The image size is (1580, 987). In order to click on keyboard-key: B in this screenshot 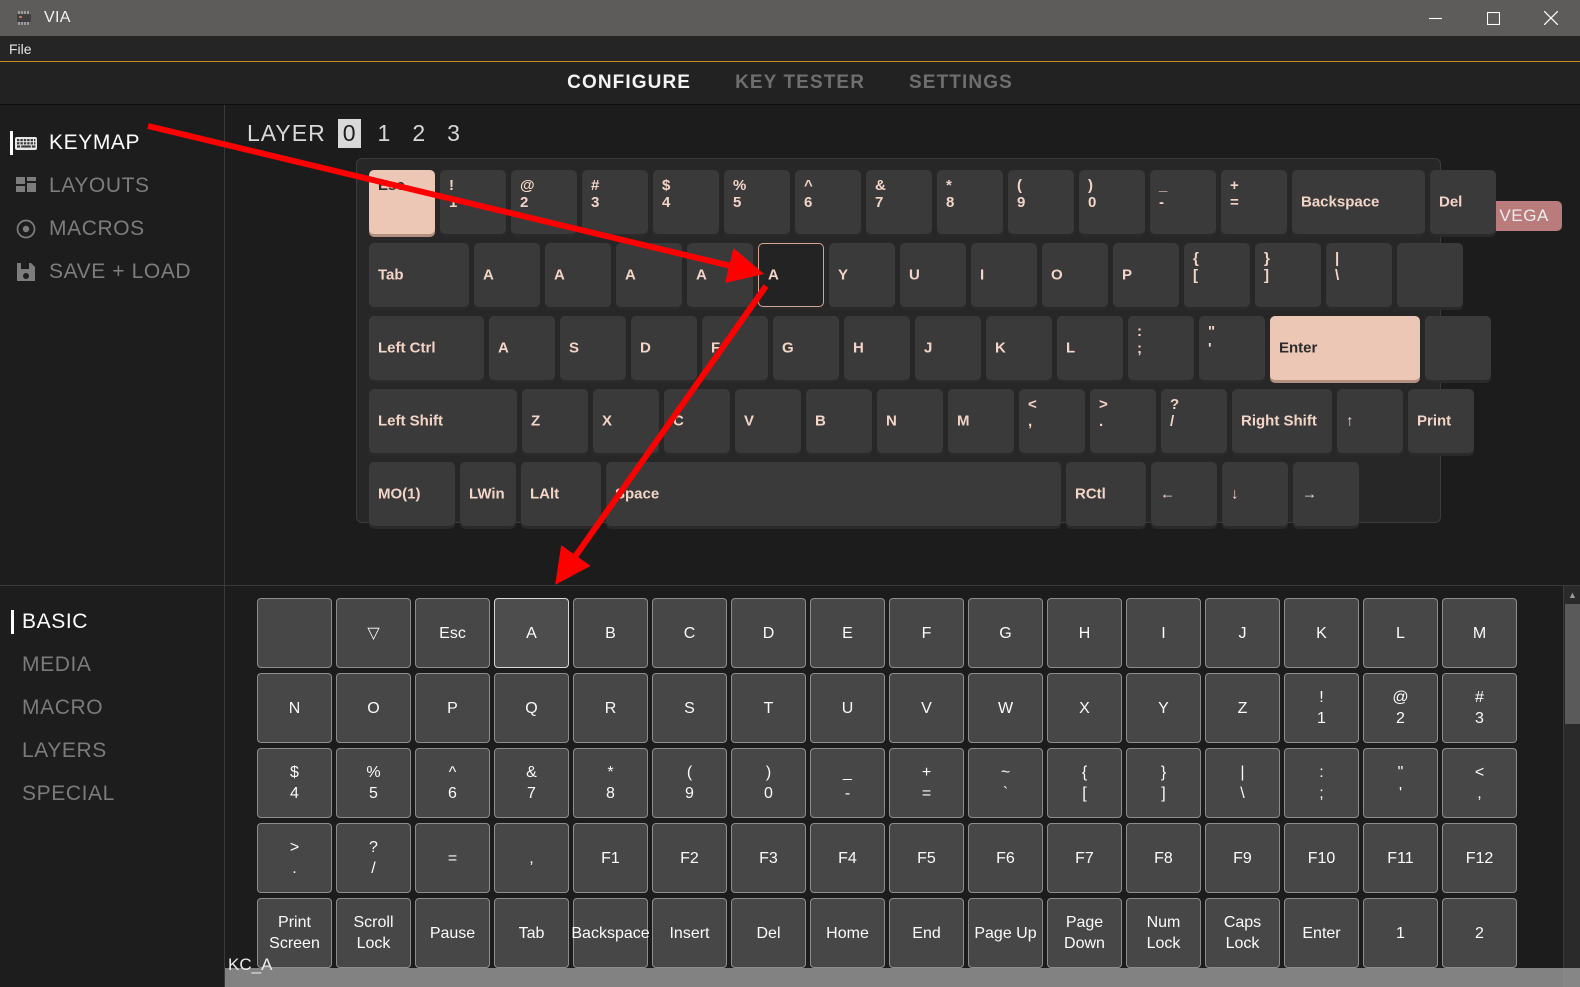, I will do `click(839, 421)`.